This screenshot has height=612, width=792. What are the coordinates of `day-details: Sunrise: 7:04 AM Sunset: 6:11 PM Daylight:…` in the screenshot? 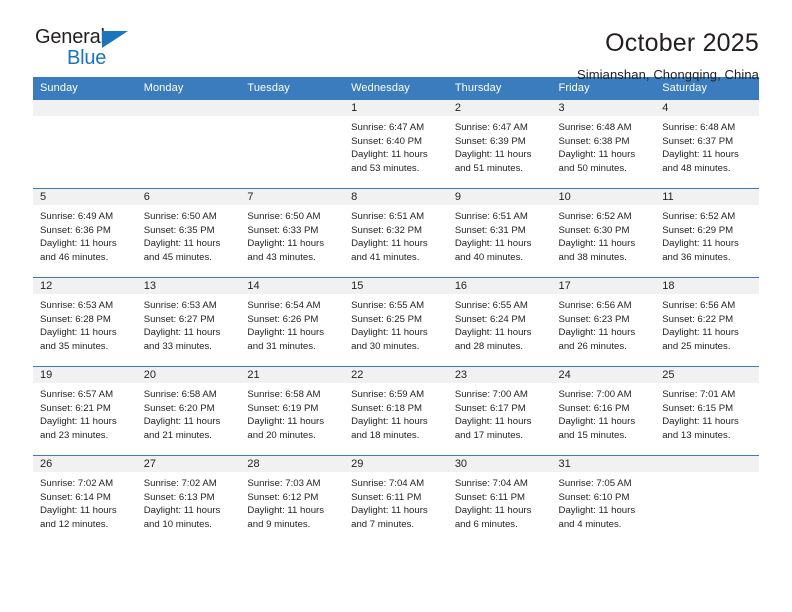 It's located at (500, 501).